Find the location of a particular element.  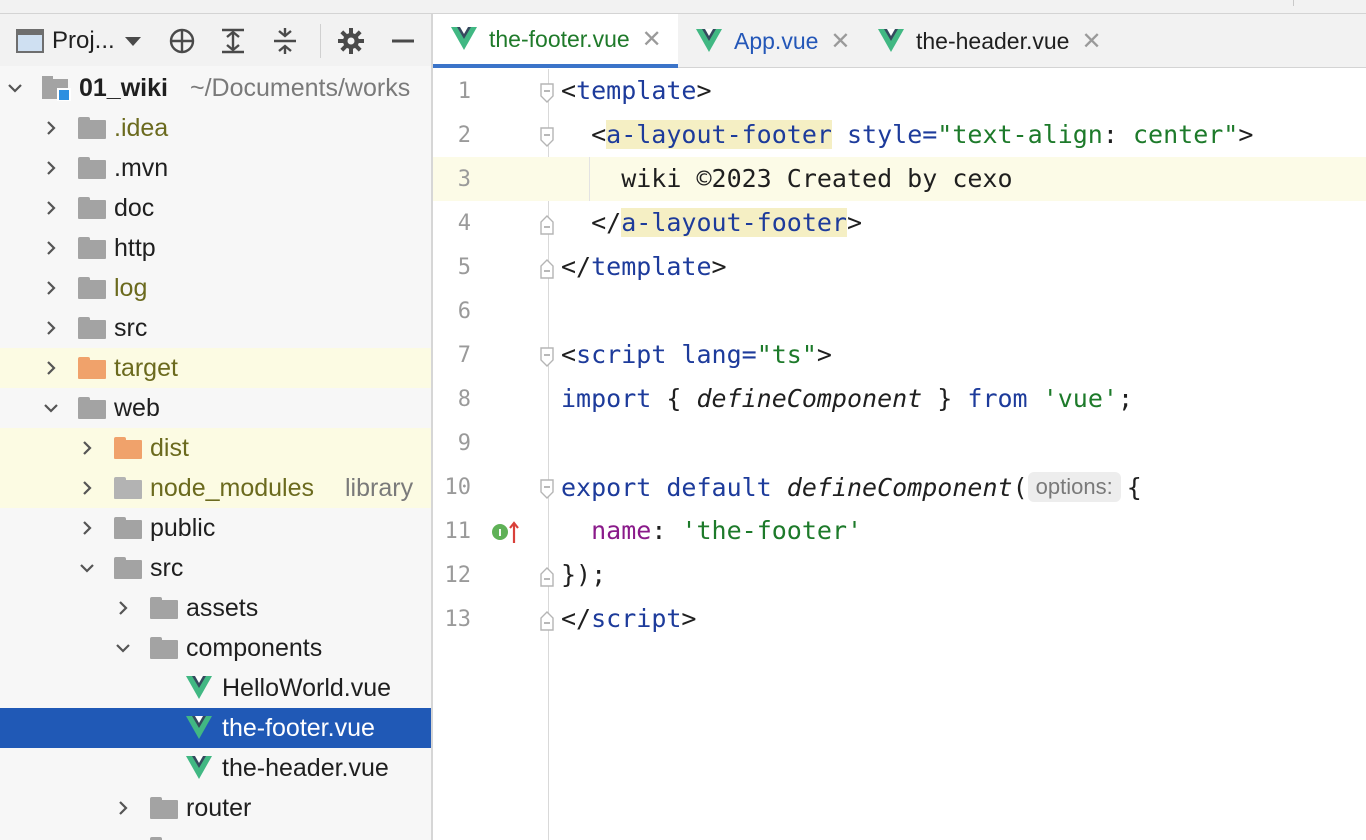

tree-label: doc is located at coordinates (134, 207).